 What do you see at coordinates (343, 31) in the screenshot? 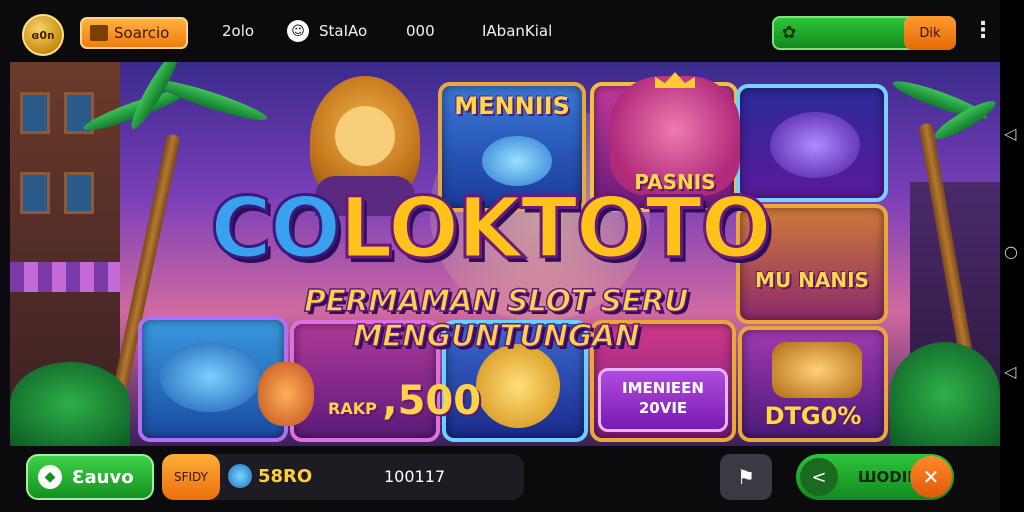
I see `top-text-2: StaIAo` at bounding box center [343, 31].